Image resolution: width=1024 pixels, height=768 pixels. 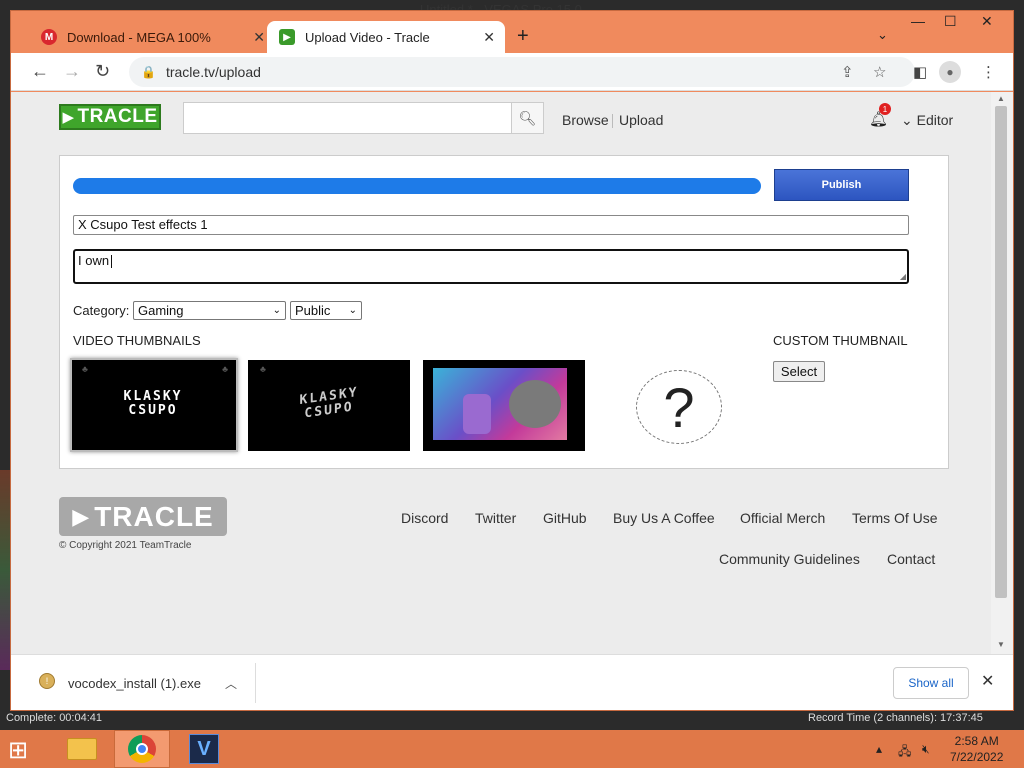 I want to click on nav-upload-link: Upload, so click(x=641, y=120).